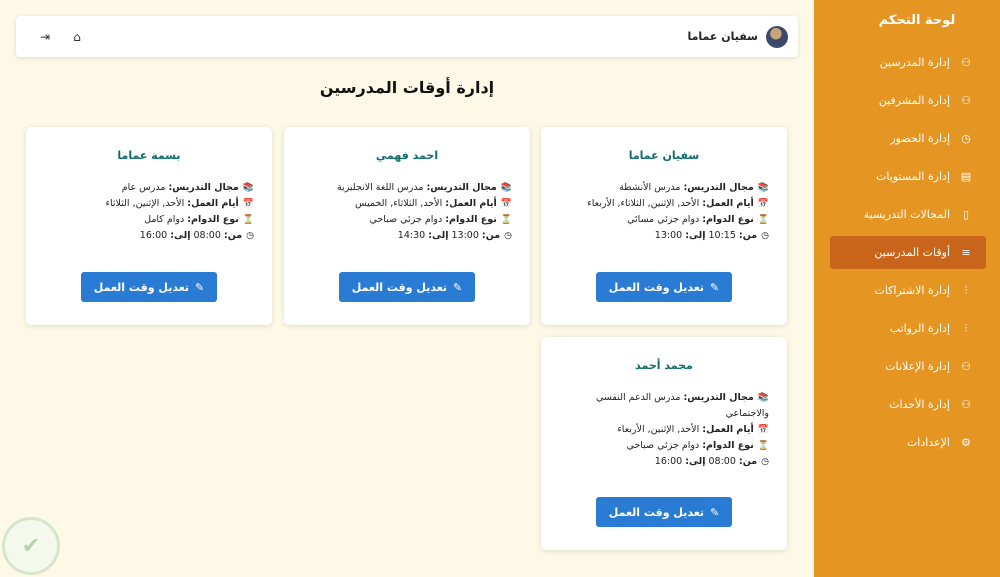  What do you see at coordinates (664, 188) in the screenshot?
I see `field-row: 📚مجال التدريس: مدرس الأنشطة` at bounding box center [664, 188].